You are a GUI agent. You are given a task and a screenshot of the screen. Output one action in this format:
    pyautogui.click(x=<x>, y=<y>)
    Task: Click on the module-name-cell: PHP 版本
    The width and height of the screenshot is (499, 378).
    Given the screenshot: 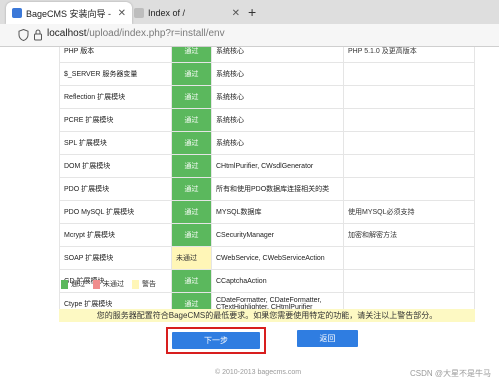 What is the action you would take?
    pyautogui.click(x=115, y=55)
    